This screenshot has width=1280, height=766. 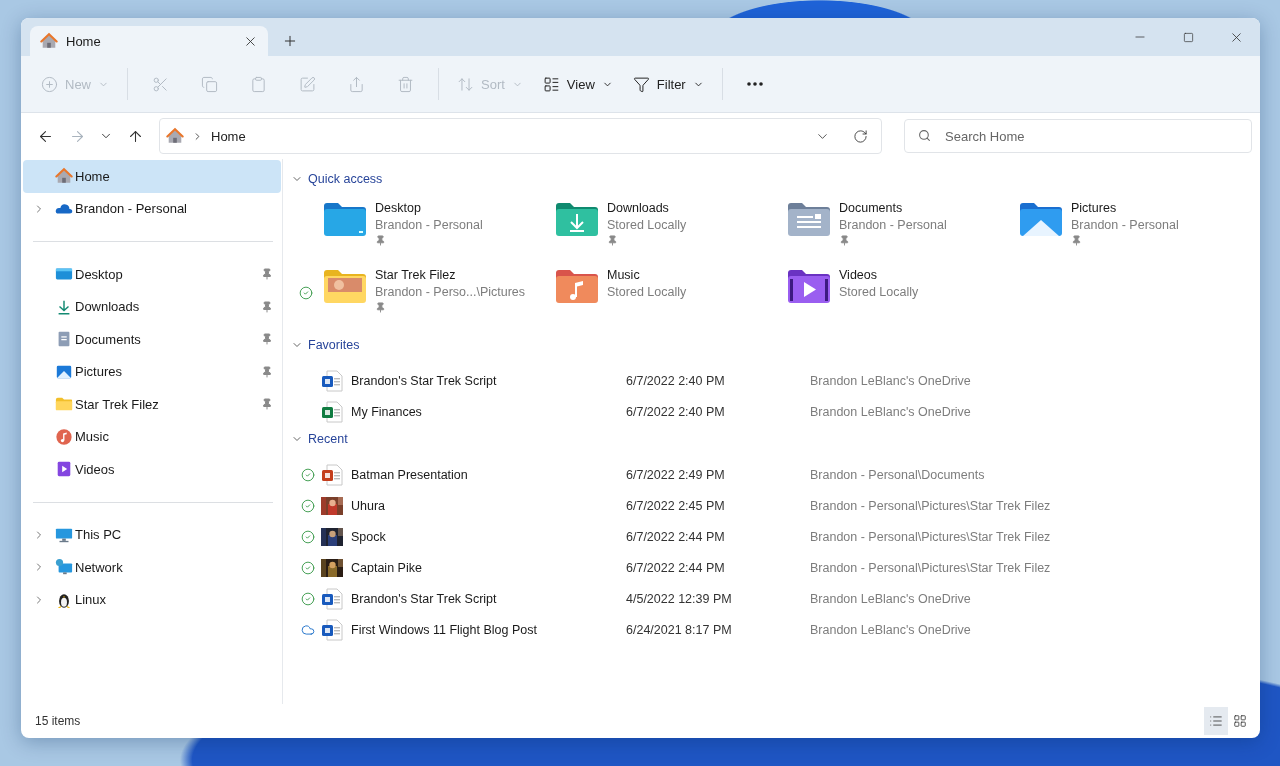 What do you see at coordinates (450, 292) in the screenshot?
I see `folder-location: Brandon - Perso...\Pictures` at bounding box center [450, 292].